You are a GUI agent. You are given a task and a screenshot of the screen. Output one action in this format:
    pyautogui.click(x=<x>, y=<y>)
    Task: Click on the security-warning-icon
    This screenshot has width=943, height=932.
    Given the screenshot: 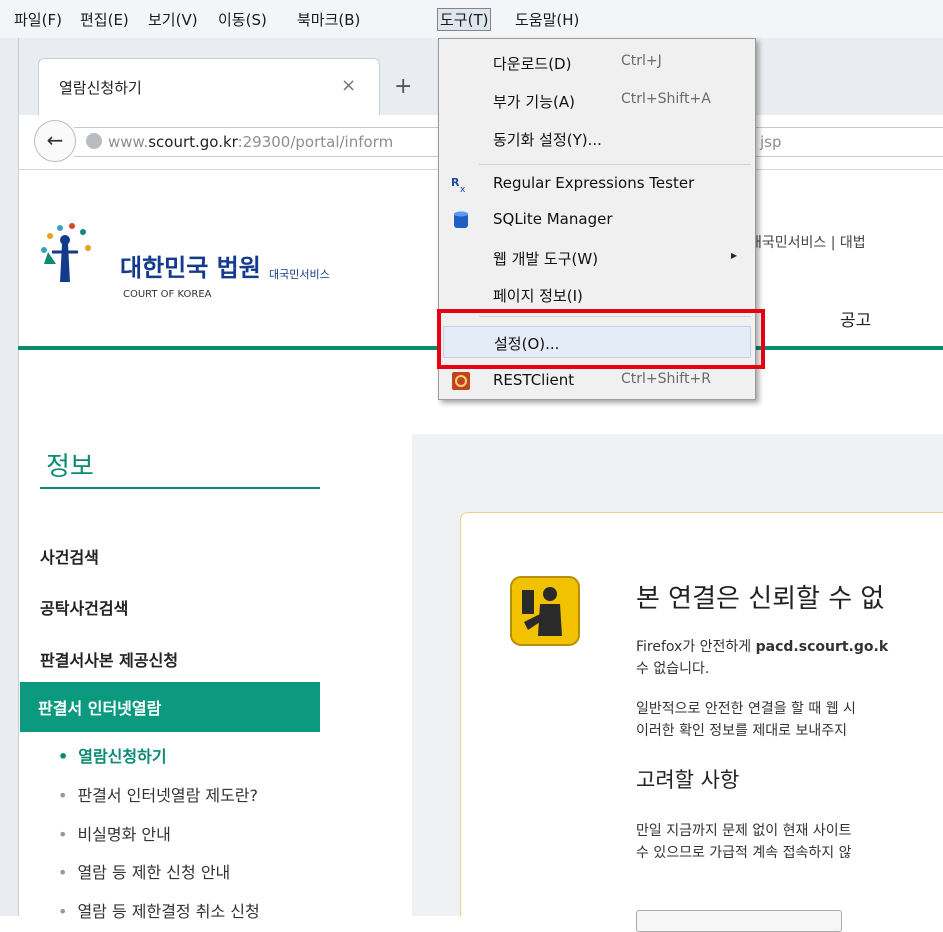 What is the action you would take?
    pyautogui.click(x=545, y=611)
    